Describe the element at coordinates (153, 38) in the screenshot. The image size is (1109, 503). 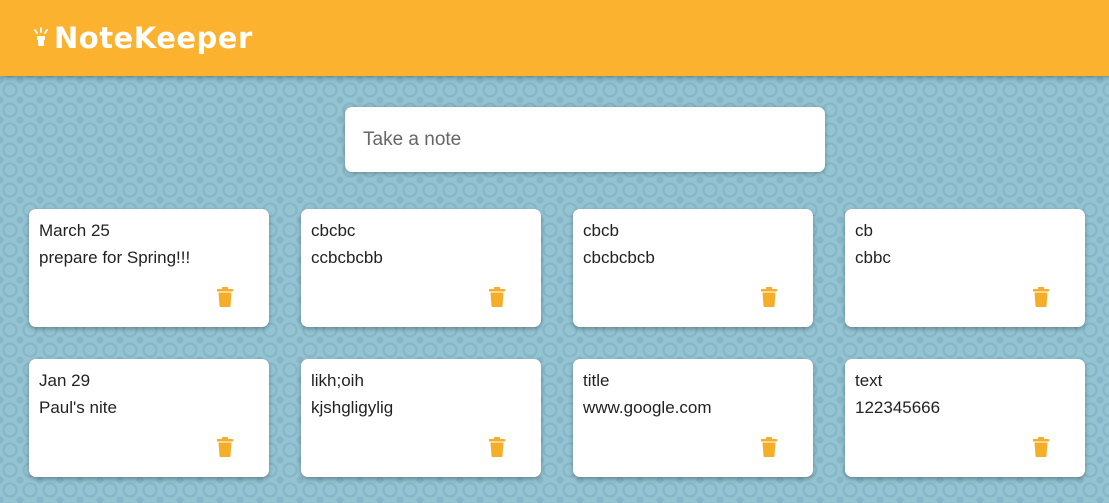
I see `app-title: NoteKeeper` at that location.